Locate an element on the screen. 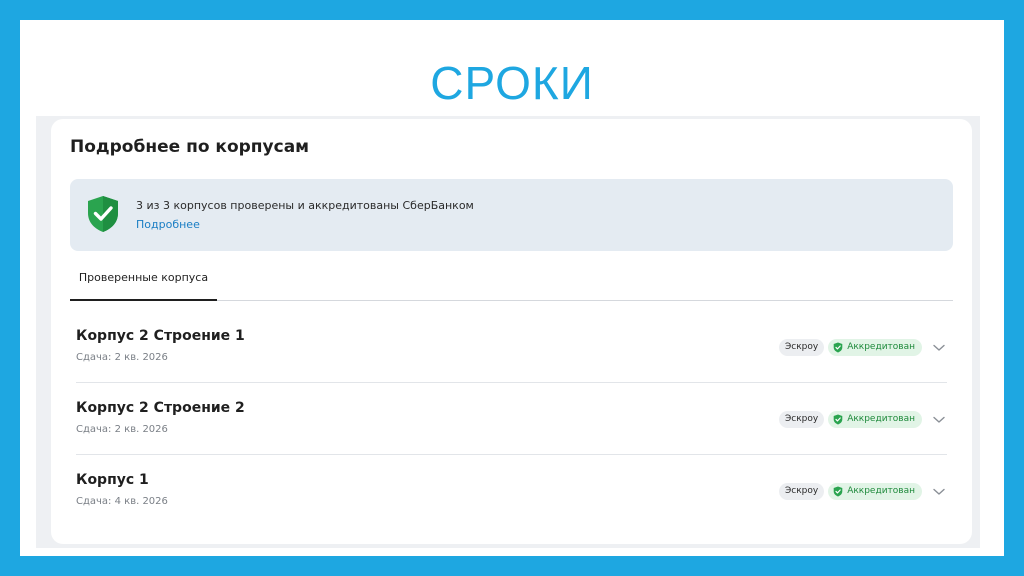 This screenshot has height=576, width=1024. building-delivery: Сдача: 4 кв. 2026 is located at coordinates (122, 501).